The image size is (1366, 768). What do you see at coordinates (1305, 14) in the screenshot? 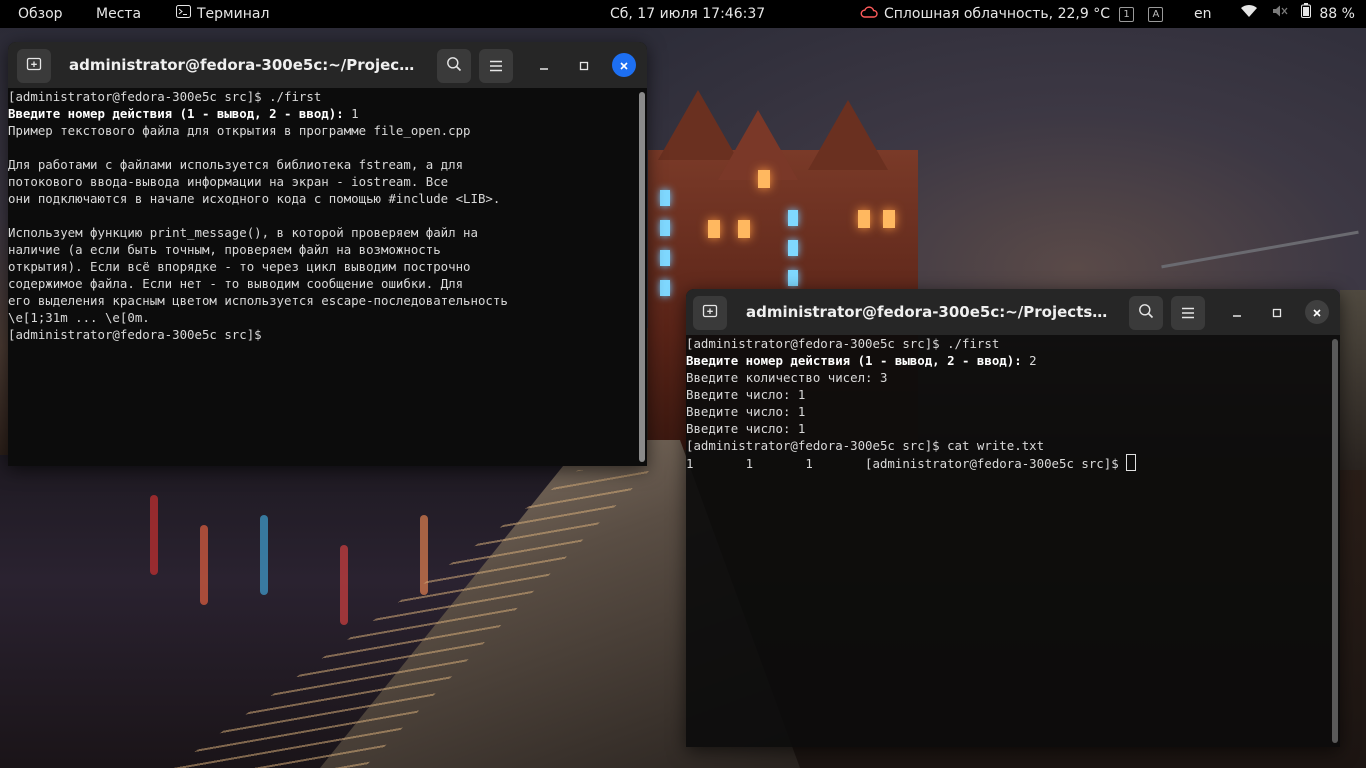
I see `battery-icon` at bounding box center [1305, 14].